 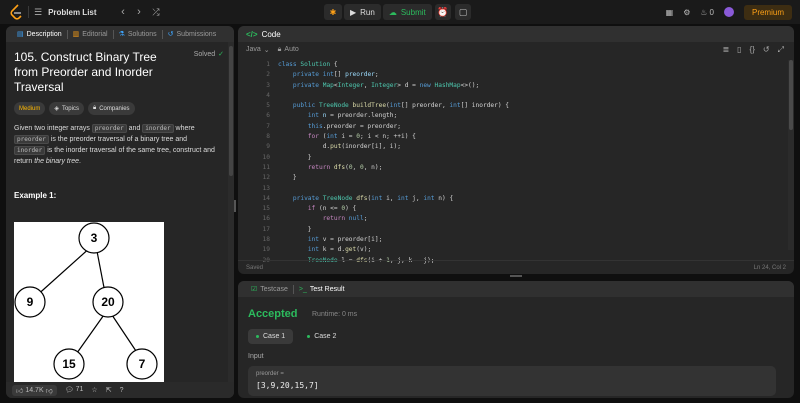 I want to click on code-scrollbar, so click(x=791, y=155).